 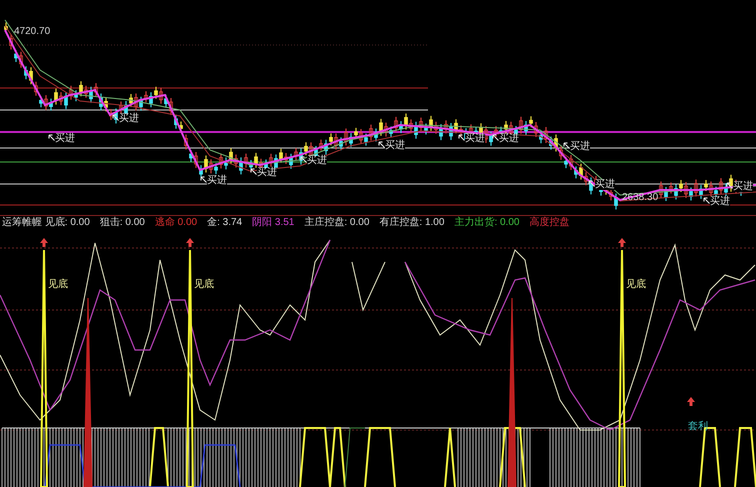 What do you see at coordinates (487, 223) in the screenshot?
I see `indicator-reading: 主力出货: 0.00` at bounding box center [487, 223].